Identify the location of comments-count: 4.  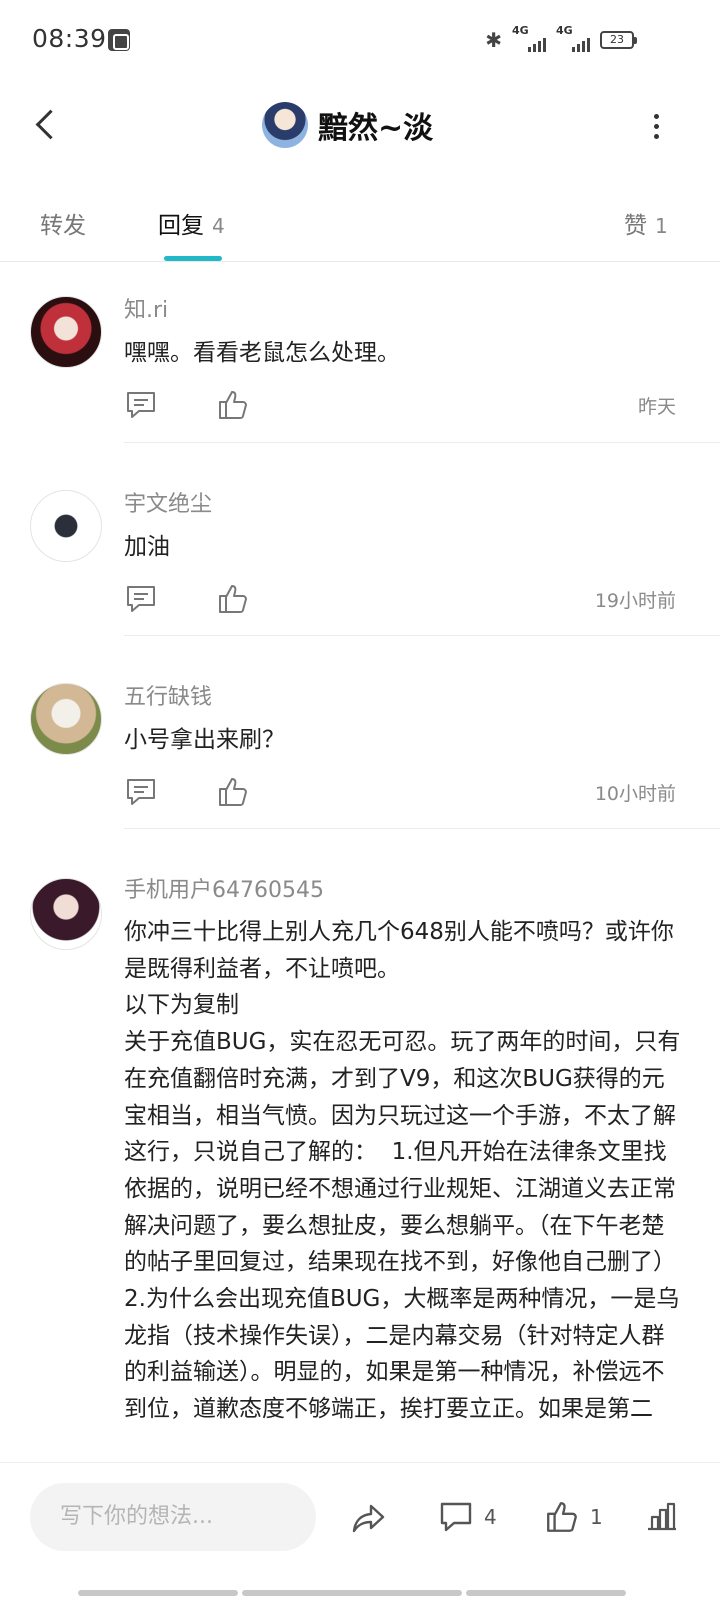
(490, 1517).